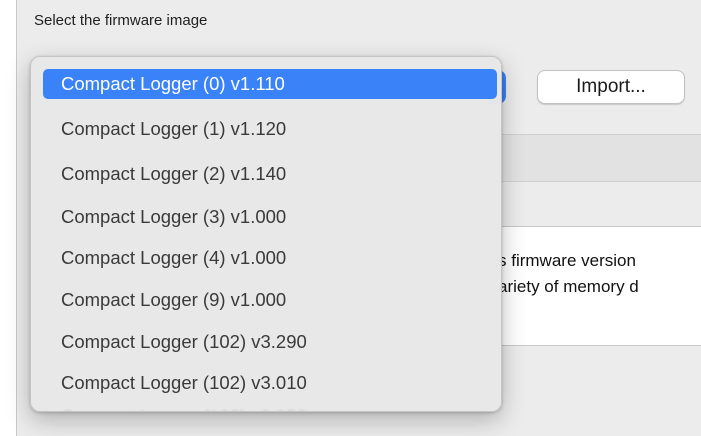 This screenshot has width=701, height=436. What do you see at coordinates (270, 300) in the screenshot?
I see `menu-item-compact-logger-9: Compact Logger (9) v1.000` at bounding box center [270, 300].